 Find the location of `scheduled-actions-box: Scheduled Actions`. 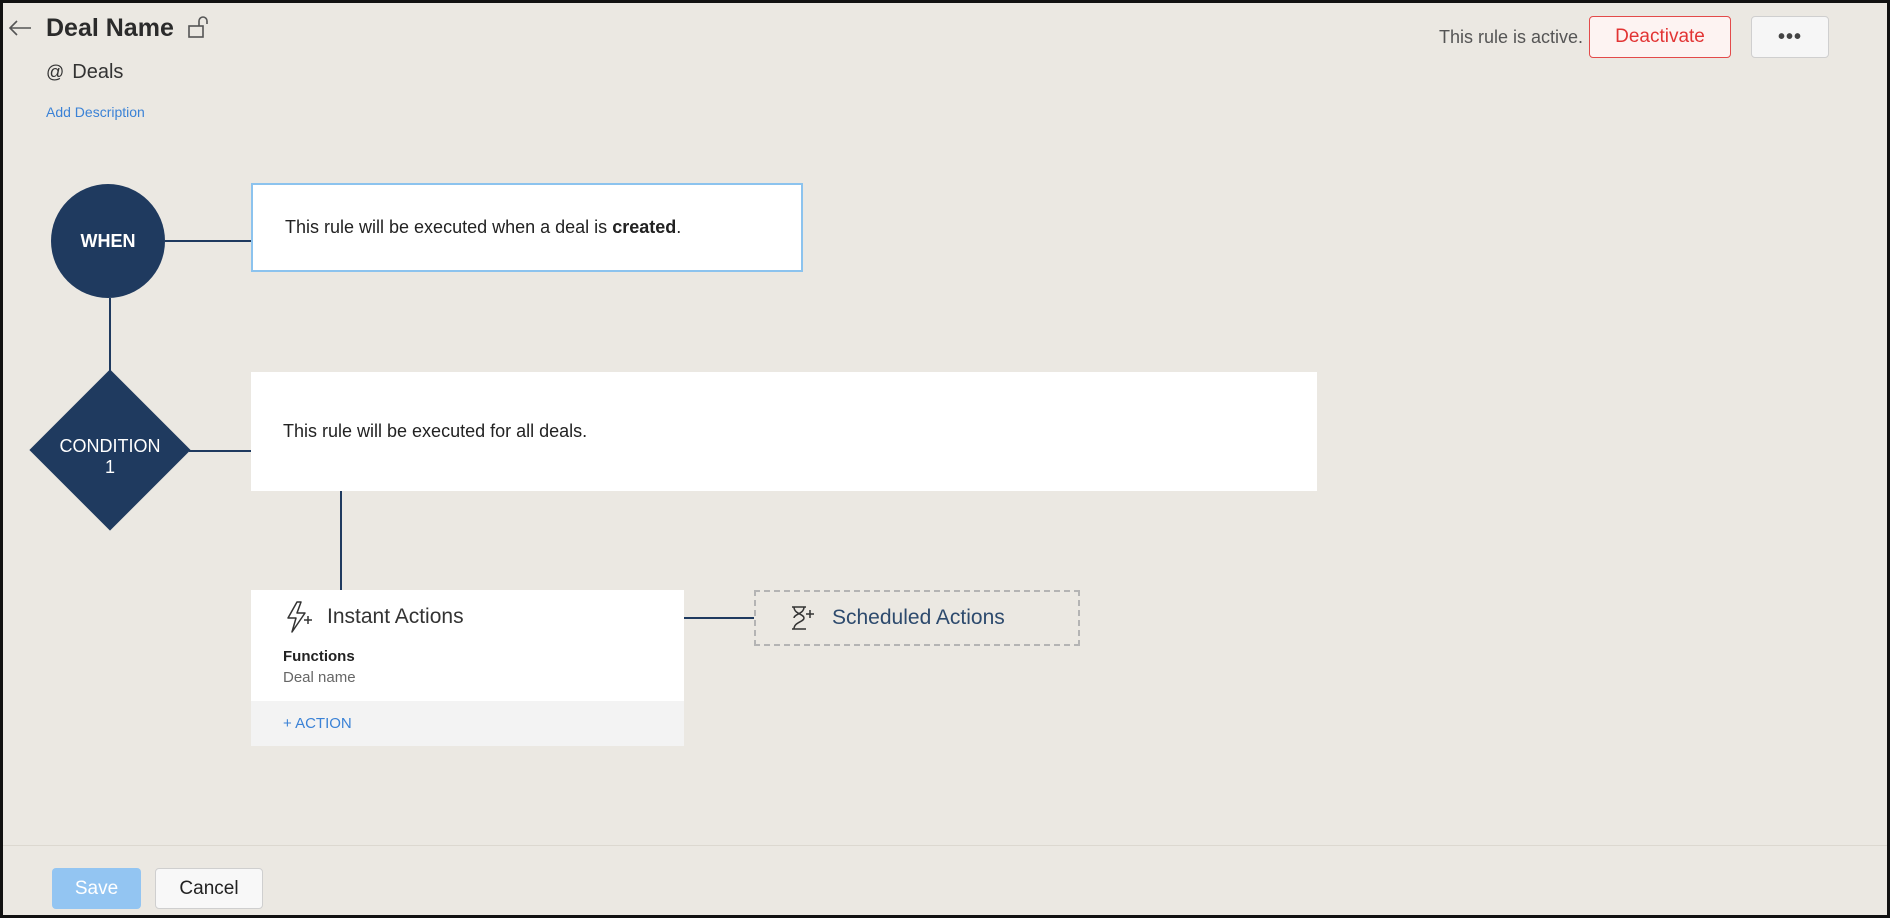

scheduled-actions-box: Scheduled Actions is located at coordinates (917, 618).